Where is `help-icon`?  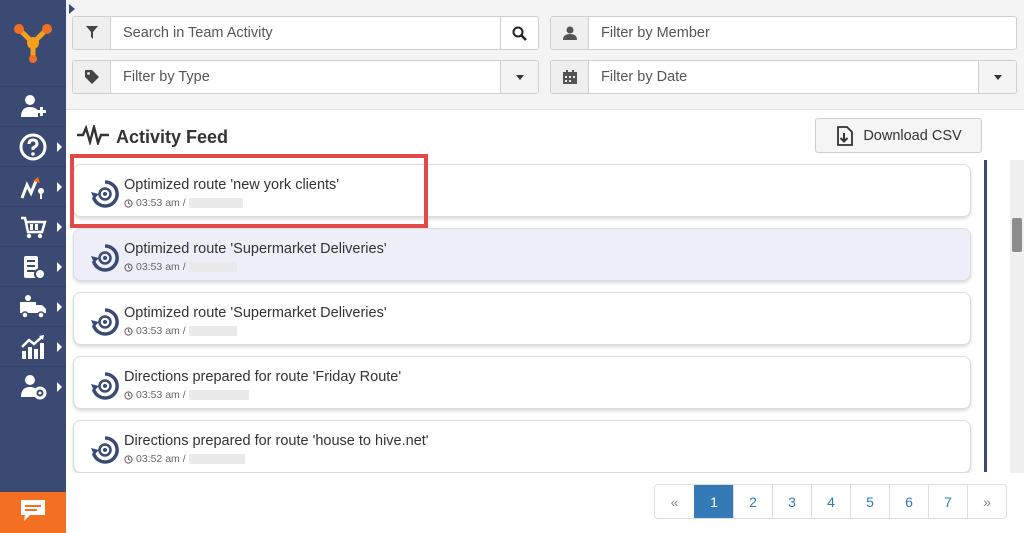
help-icon is located at coordinates (33, 147).